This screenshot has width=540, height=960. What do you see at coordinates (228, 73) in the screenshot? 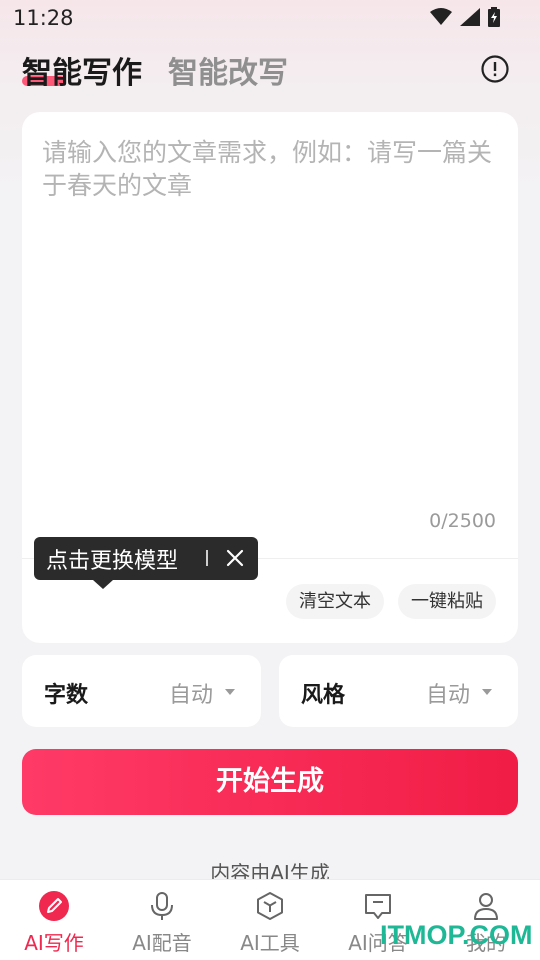
I see `tab-label: 智能改写` at bounding box center [228, 73].